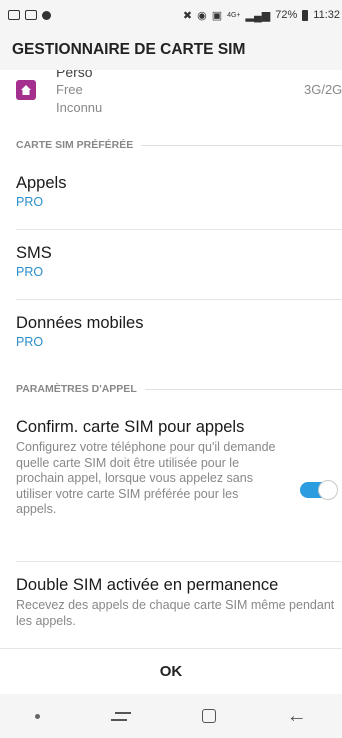 The image size is (342, 738). Describe the element at coordinates (46, 15) in the screenshot. I see `accessibility-icon` at that location.